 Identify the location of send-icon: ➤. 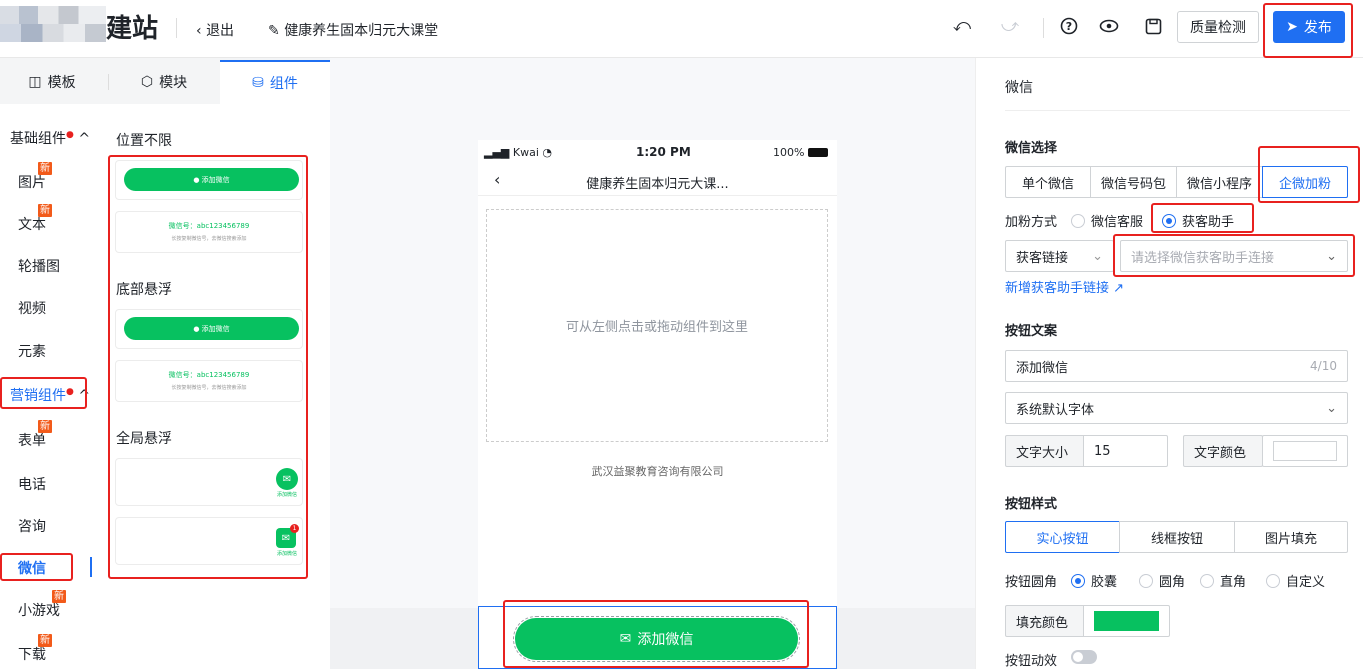
(1292, 27).